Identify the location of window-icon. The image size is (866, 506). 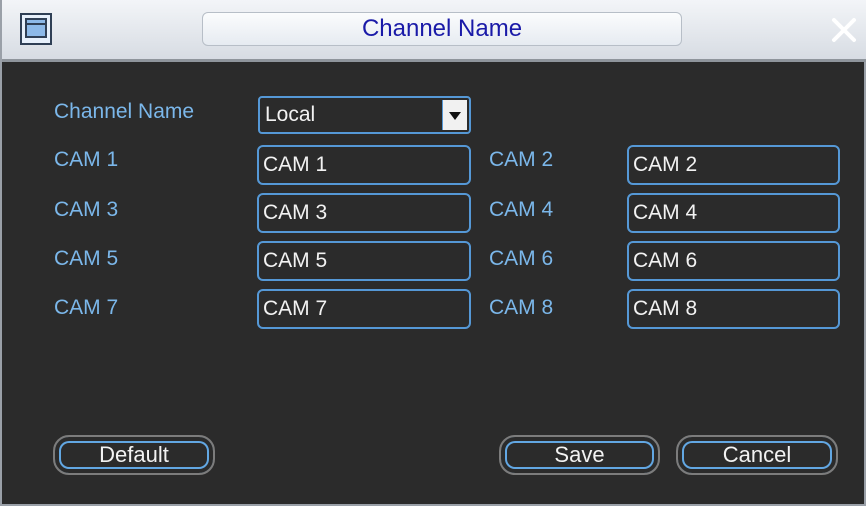
(36, 29).